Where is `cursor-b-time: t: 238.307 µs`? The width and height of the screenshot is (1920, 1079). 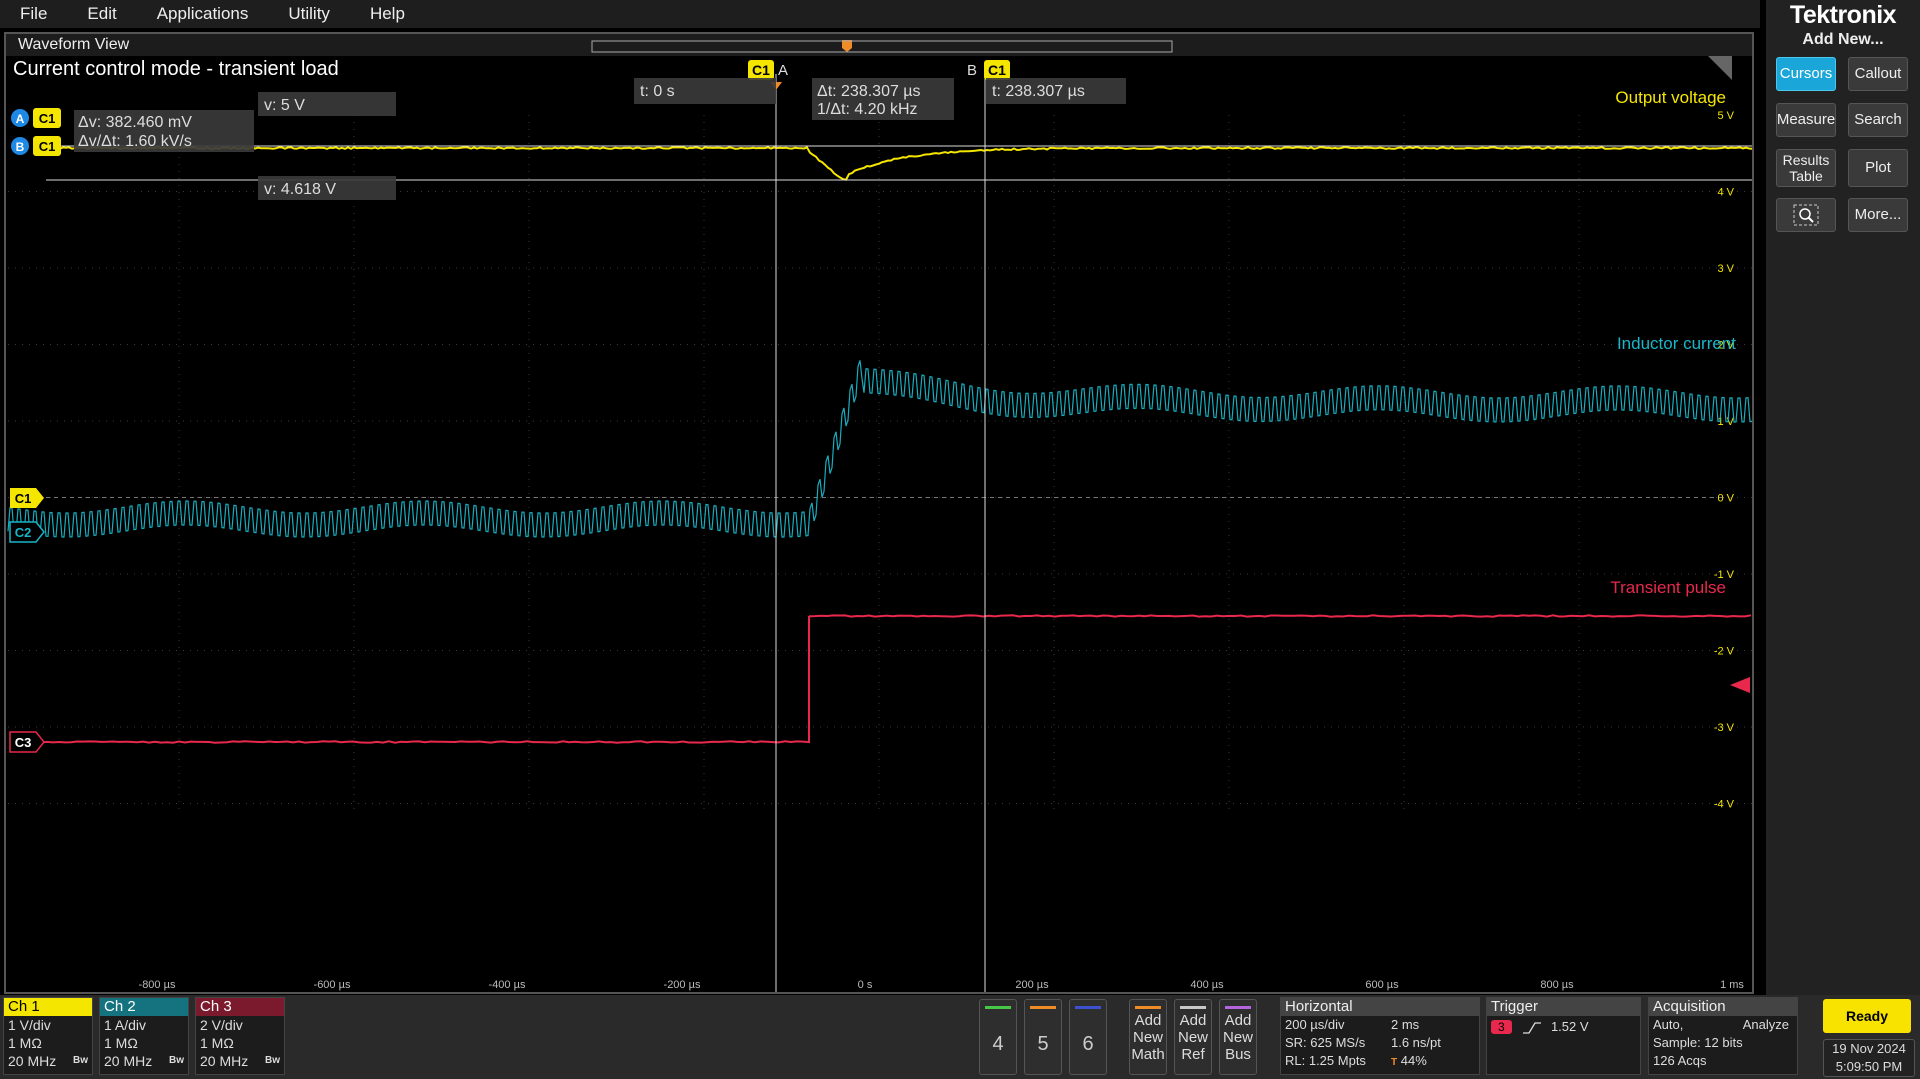 cursor-b-time: t: 238.307 µs is located at coordinates (1038, 91).